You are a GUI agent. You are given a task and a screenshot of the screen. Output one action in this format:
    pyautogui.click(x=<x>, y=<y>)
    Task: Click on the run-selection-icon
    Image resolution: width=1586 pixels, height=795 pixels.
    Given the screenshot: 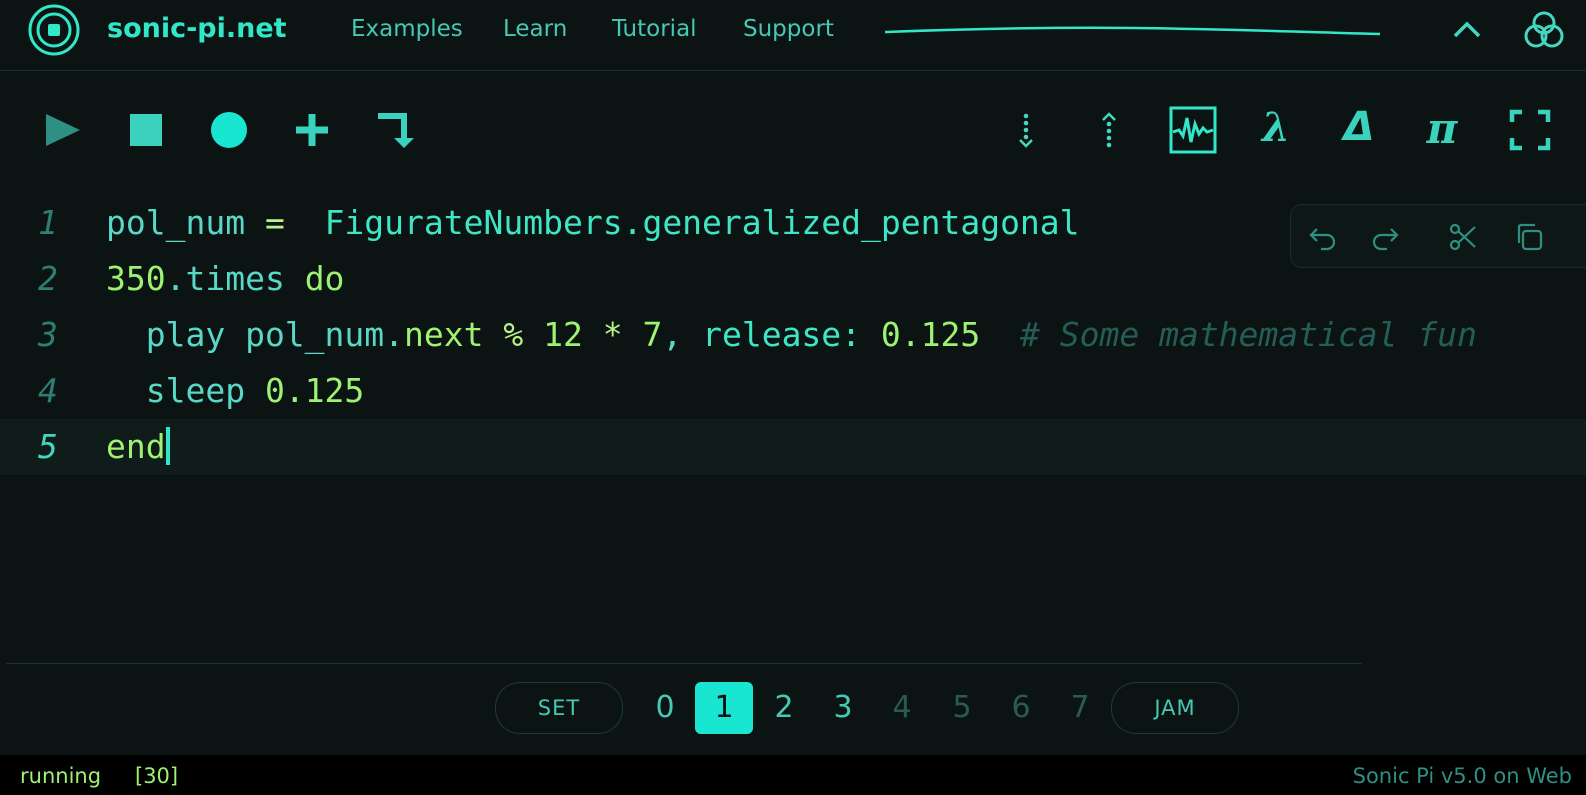 What is the action you would take?
    pyautogui.click(x=396, y=130)
    